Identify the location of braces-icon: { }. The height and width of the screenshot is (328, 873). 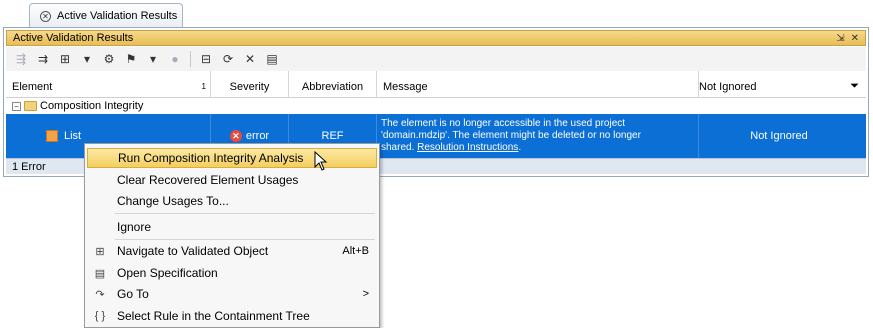
(100, 316).